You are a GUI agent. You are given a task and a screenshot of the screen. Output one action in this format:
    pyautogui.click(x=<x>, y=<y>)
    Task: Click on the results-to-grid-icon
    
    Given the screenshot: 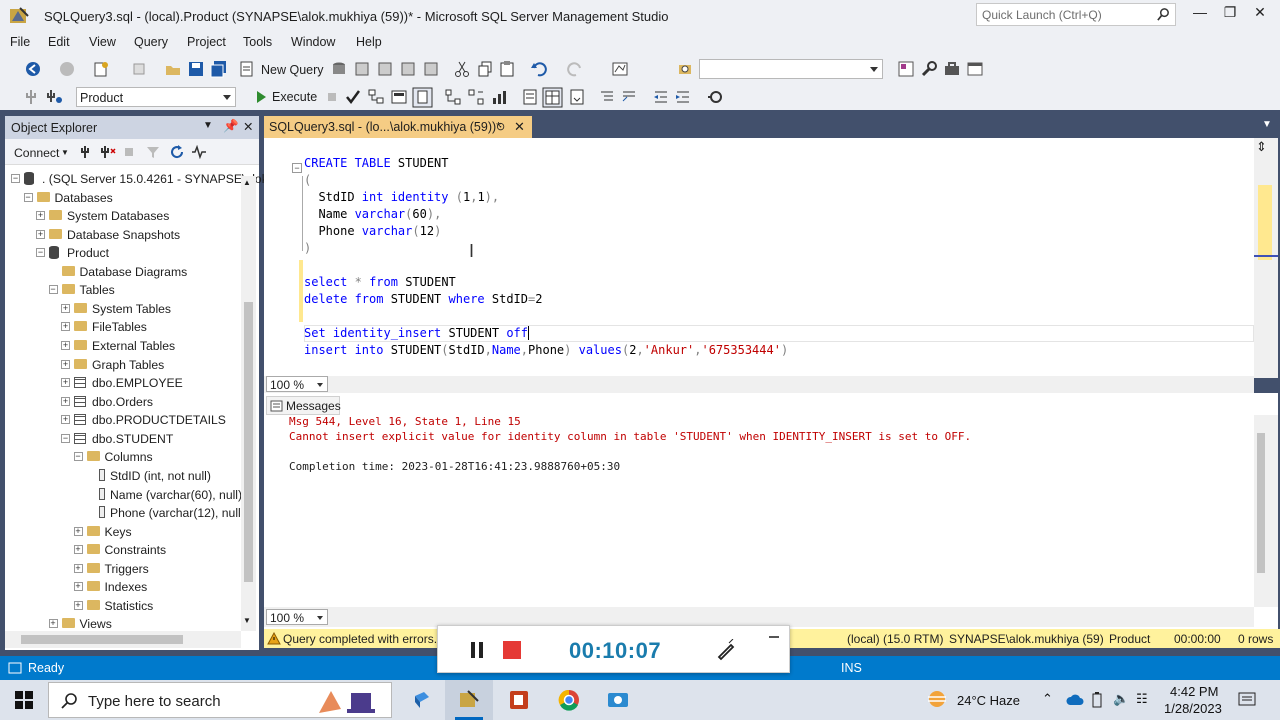 What is the action you would take?
    pyautogui.click(x=552, y=97)
    